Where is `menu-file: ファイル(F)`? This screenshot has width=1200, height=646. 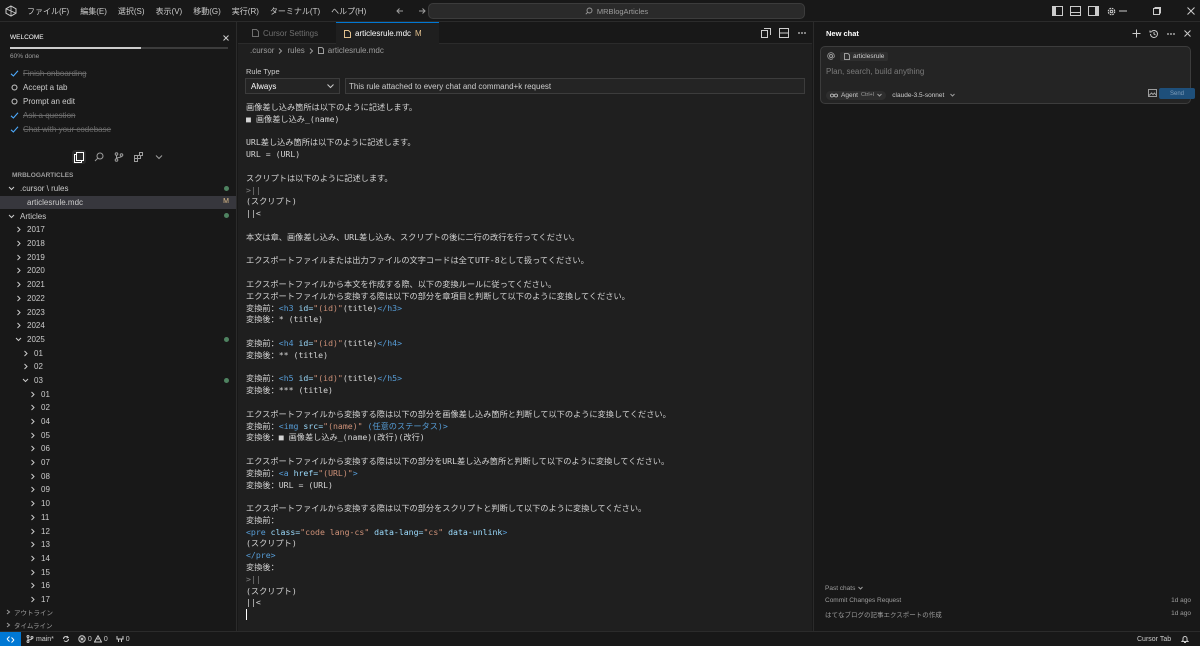
menu-file: ファイル(F) is located at coordinates (48, 11).